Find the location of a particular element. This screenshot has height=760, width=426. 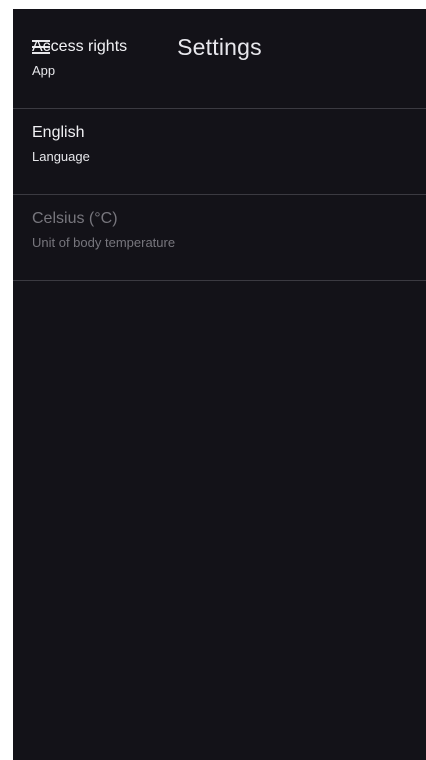

settings-item-title: Celsius (°C) is located at coordinates (75, 218).